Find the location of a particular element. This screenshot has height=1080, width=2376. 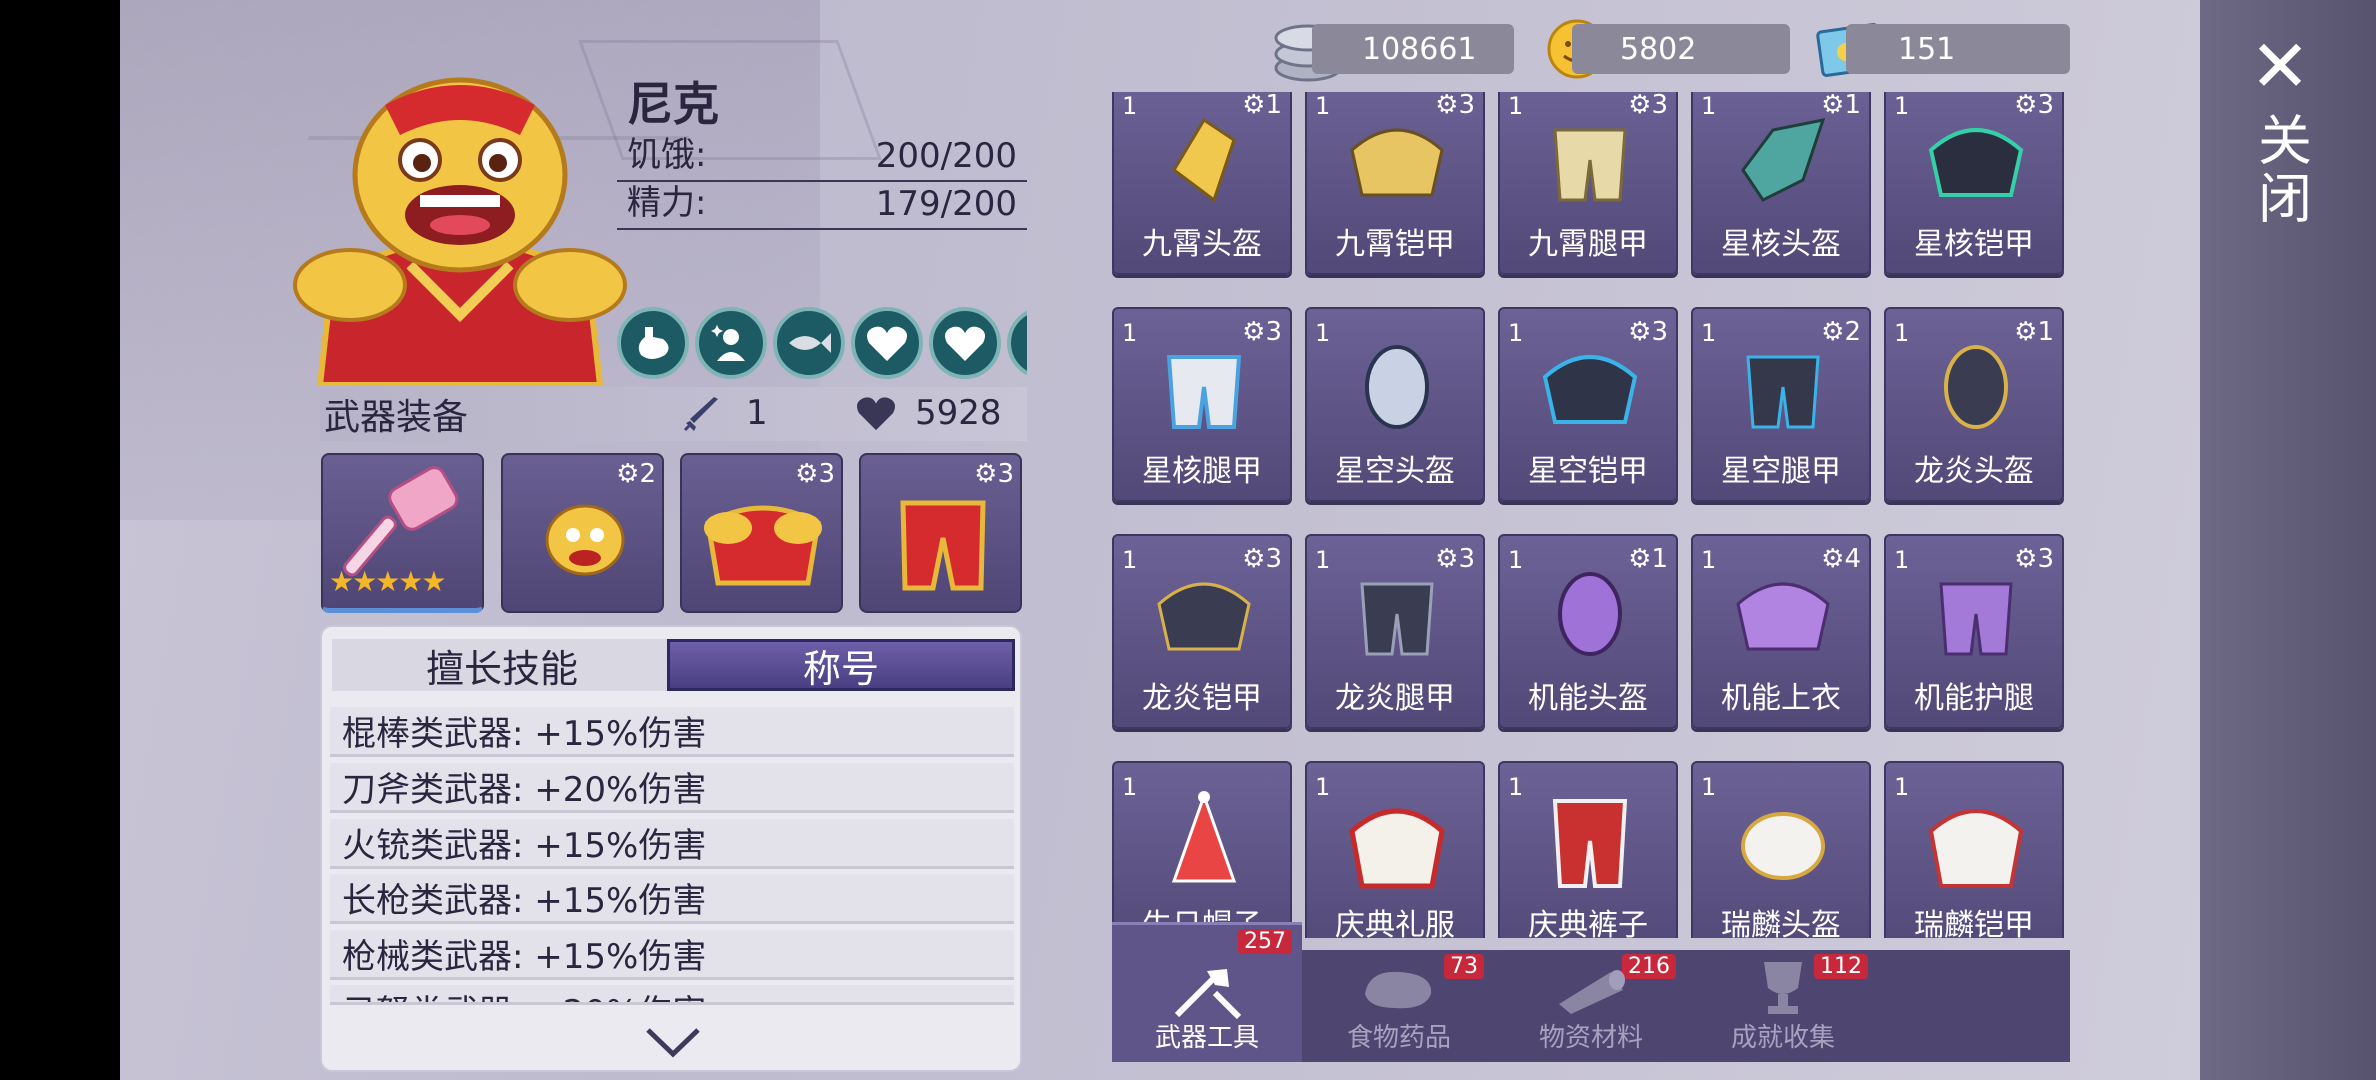

item-name: 机能头盔 is located at coordinates (1588, 698).